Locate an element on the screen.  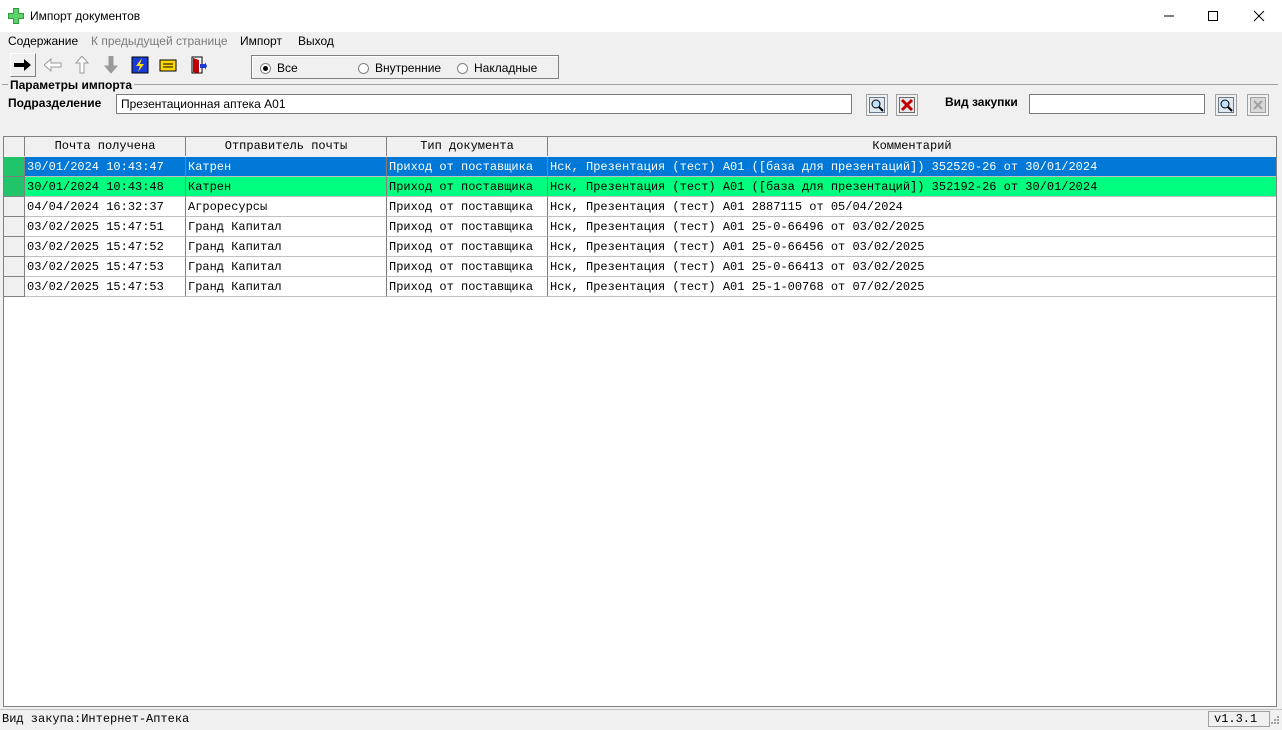
door-exit-icon is located at coordinates (199, 65).